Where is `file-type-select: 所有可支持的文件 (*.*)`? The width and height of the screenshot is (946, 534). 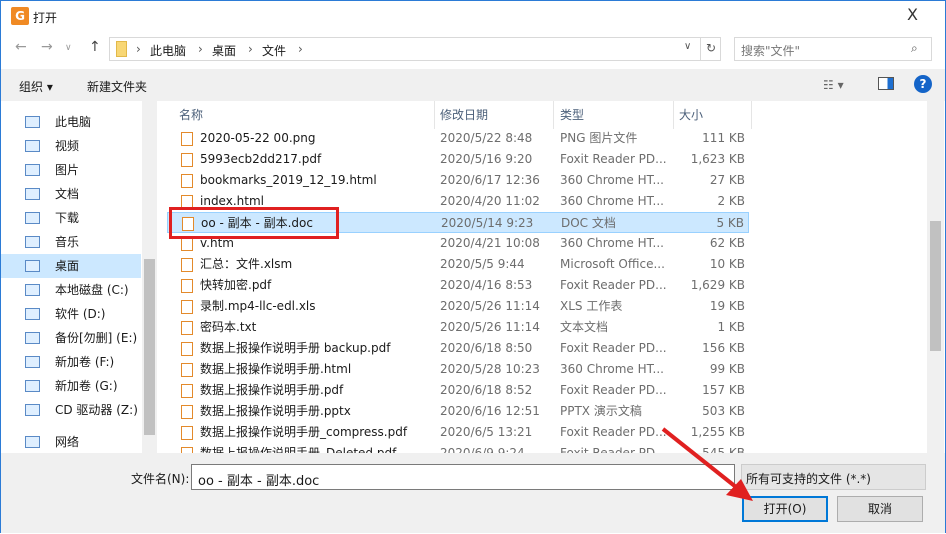
file-type-select: 所有可支持的文件 (*.*) is located at coordinates (833, 477).